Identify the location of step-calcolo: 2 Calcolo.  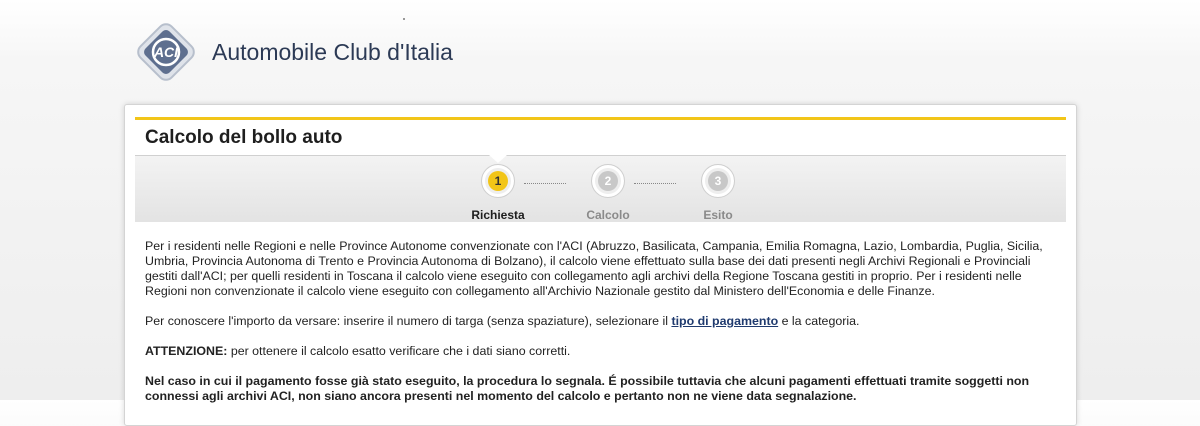
(608, 193).